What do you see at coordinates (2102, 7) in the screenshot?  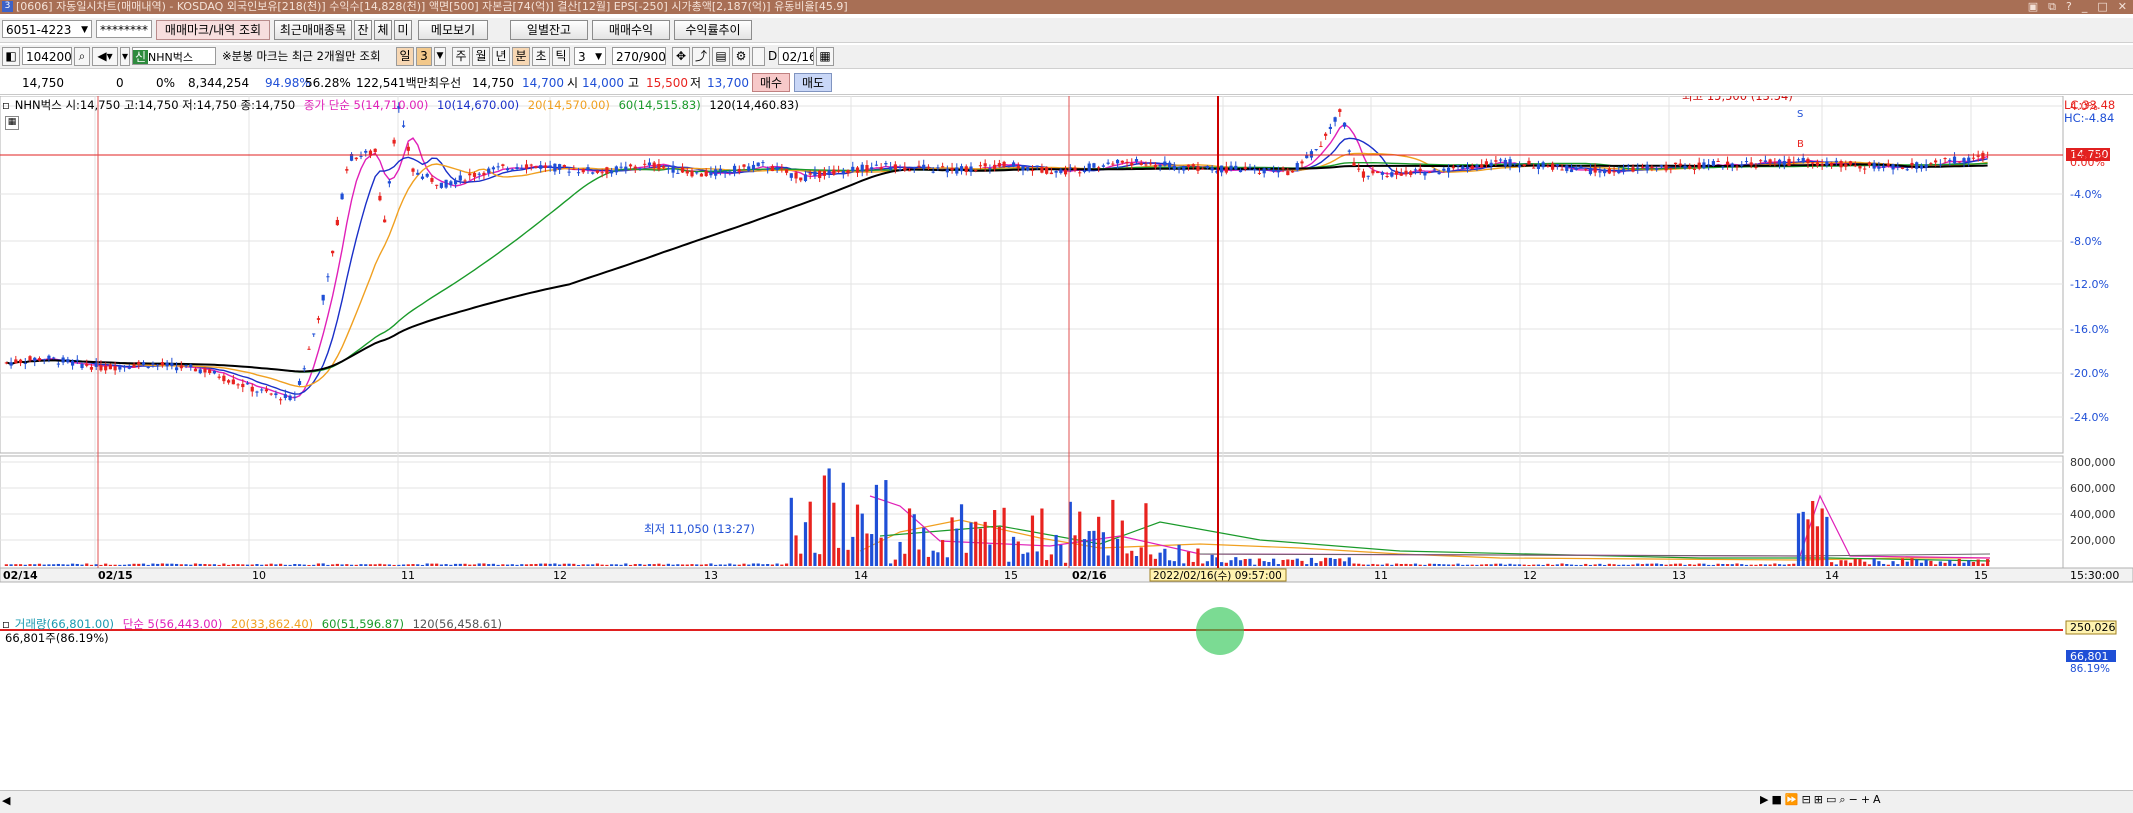 I see `maximize-icon: □` at bounding box center [2102, 7].